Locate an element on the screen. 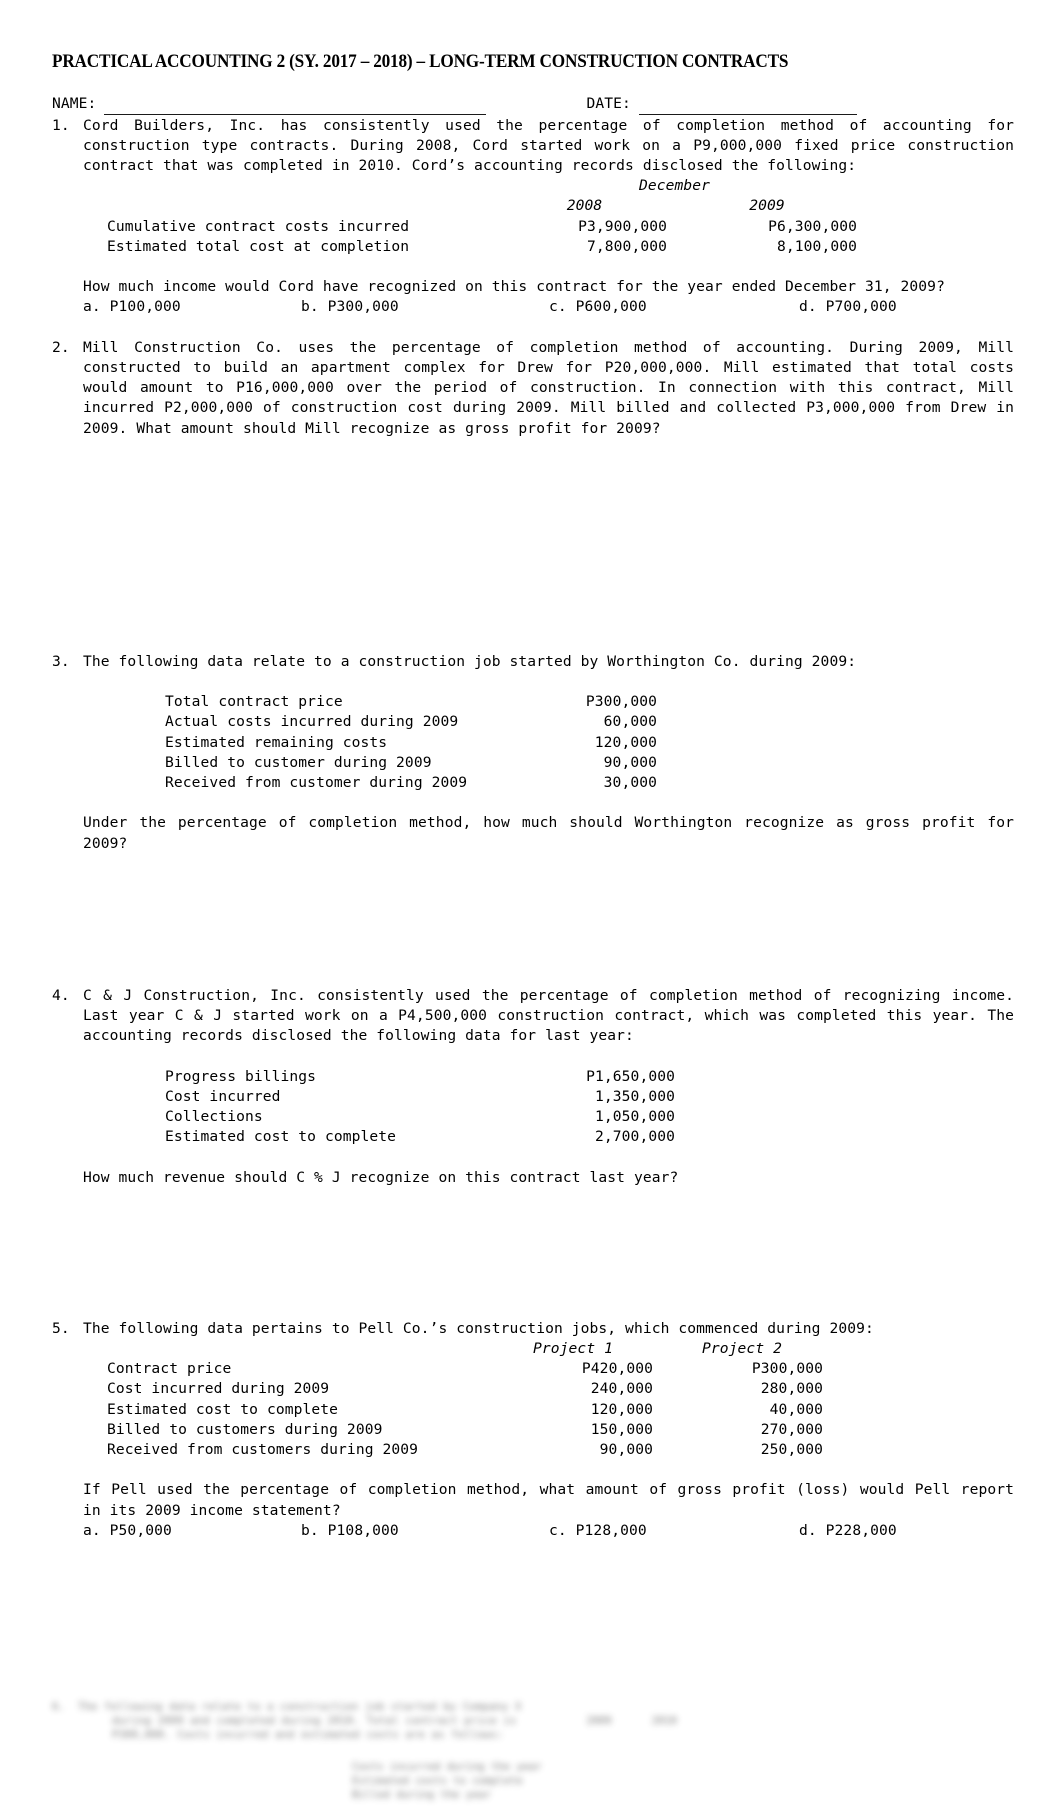 Image resolution: width=1062 pixels, height=1807 pixels. row-value-project-1: 120,000 is located at coordinates (621, 1409).